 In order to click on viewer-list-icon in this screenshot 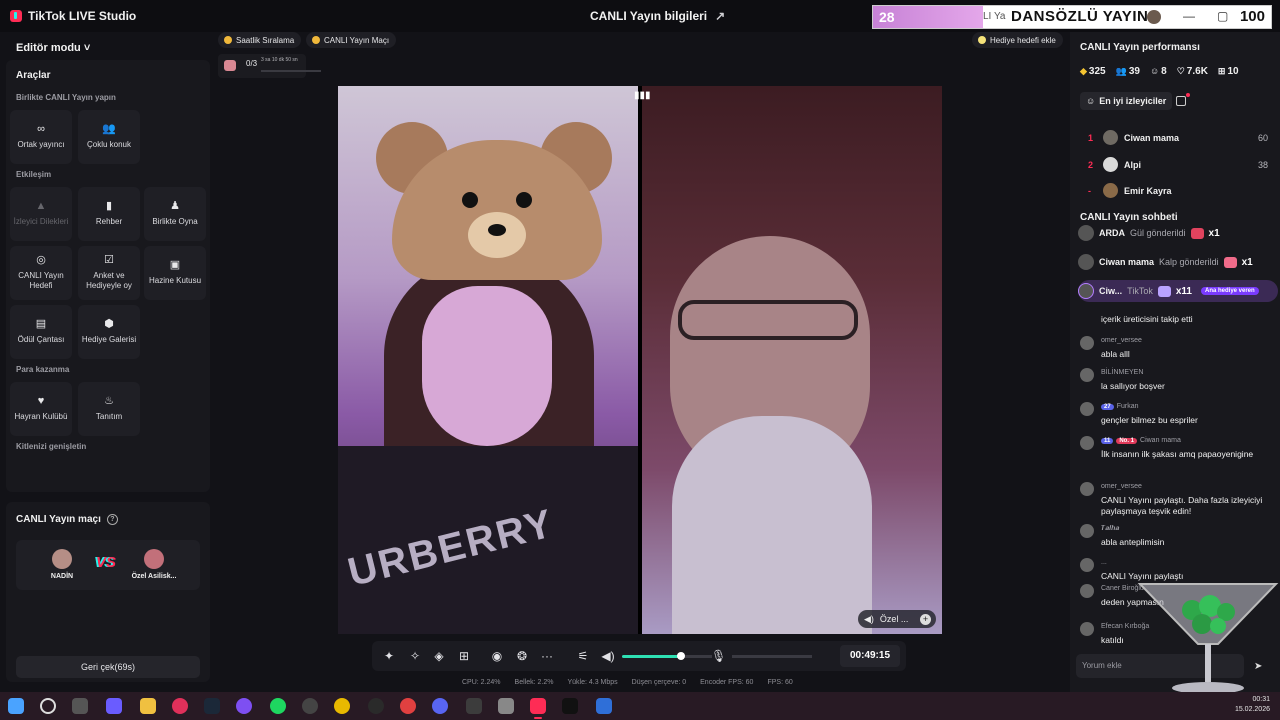, I will do `click(1183, 99)`.